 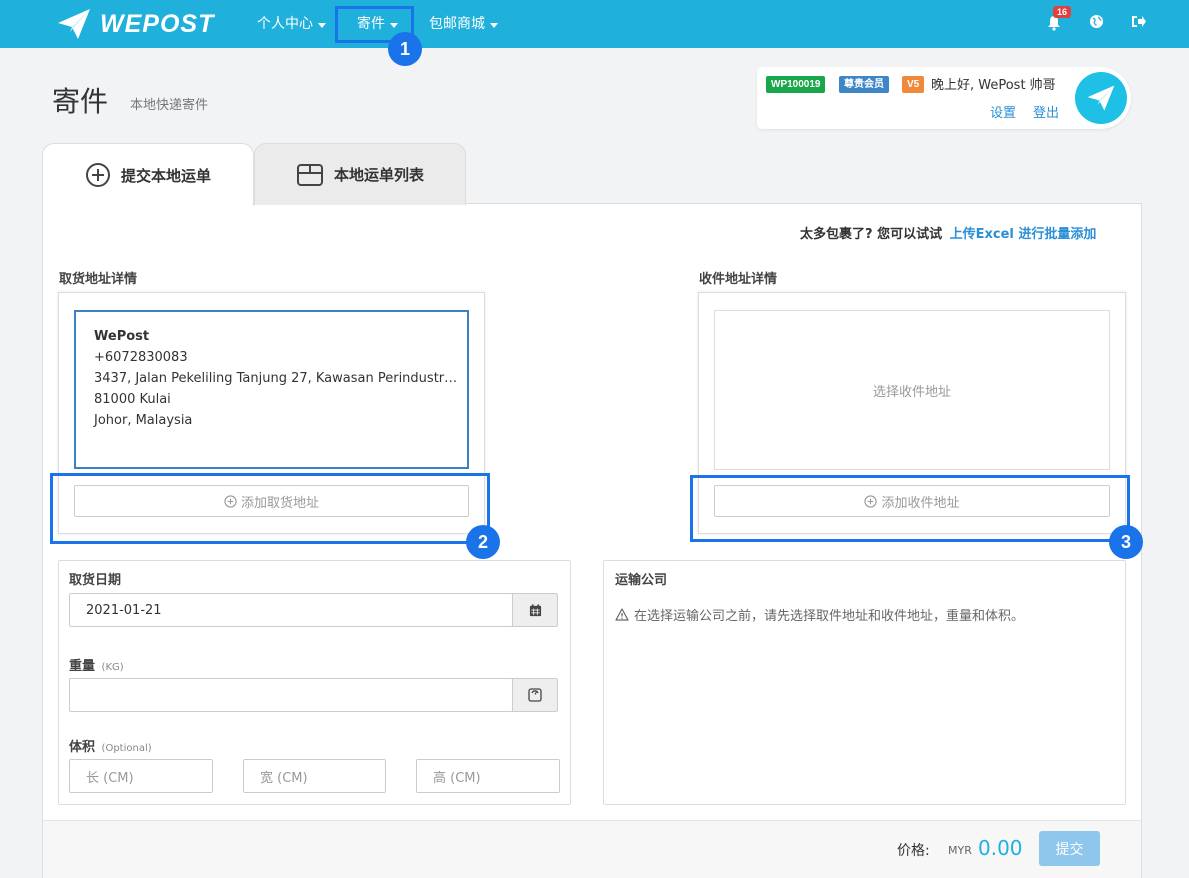 What do you see at coordinates (80, 101) in the screenshot?
I see `page-title: 寄件` at bounding box center [80, 101].